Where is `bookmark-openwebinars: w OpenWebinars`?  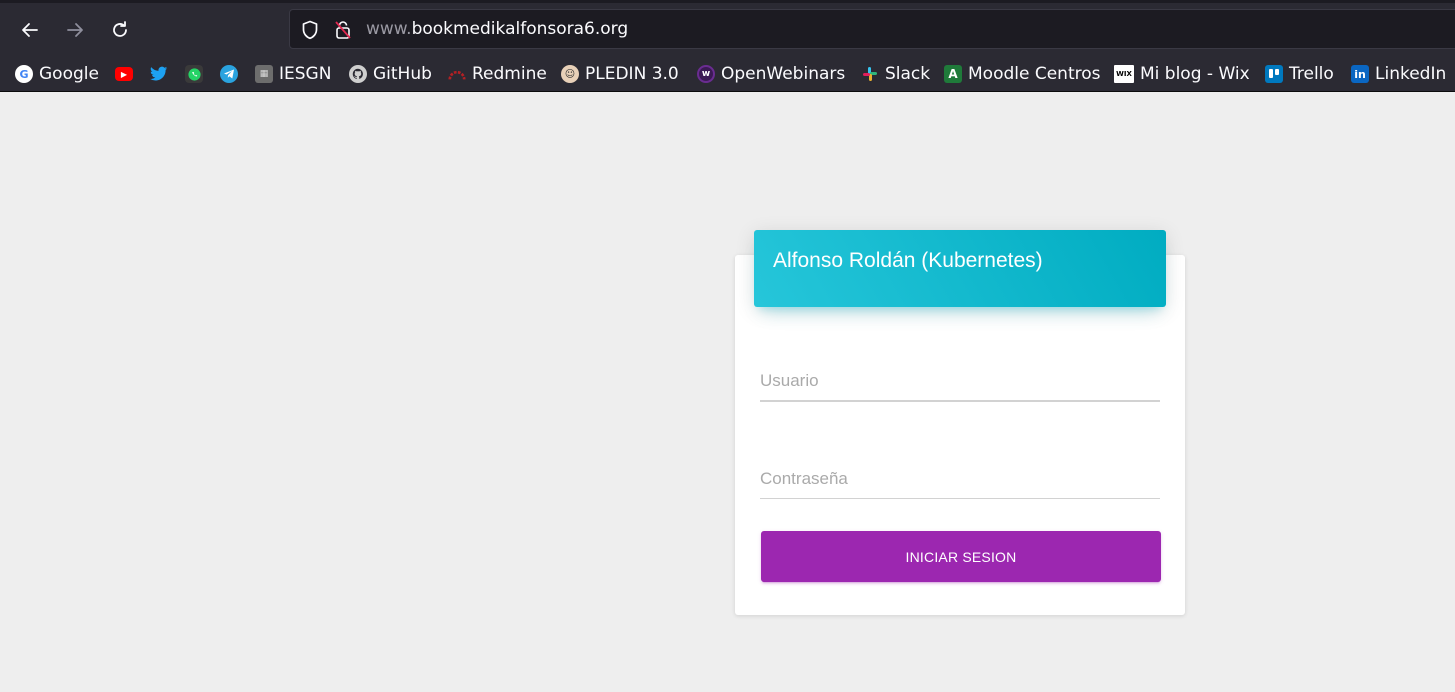 bookmark-openwebinars: w OpenWebinars is located at coordinates (771, 74).